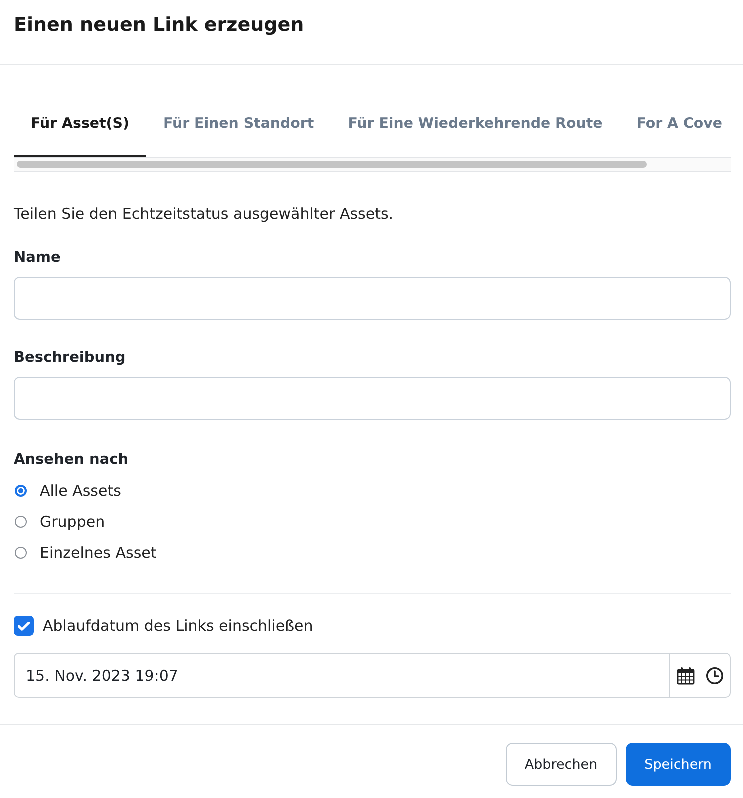 Image resolution: width=743 pixels, height=798 pixels. I want to click on date-time-field: 15. Nov. 2023 19:07, so click(372, 675).